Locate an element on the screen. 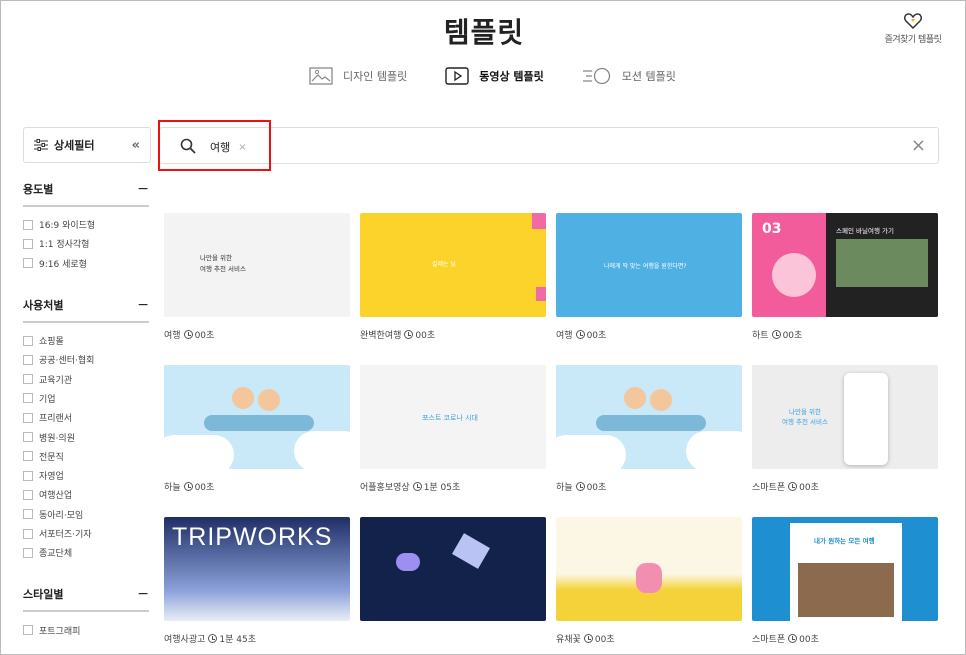 The width and height of the screenshot is (966, 655). template-thumbnail: 설레는 날 is located at coordinates (453, 265).